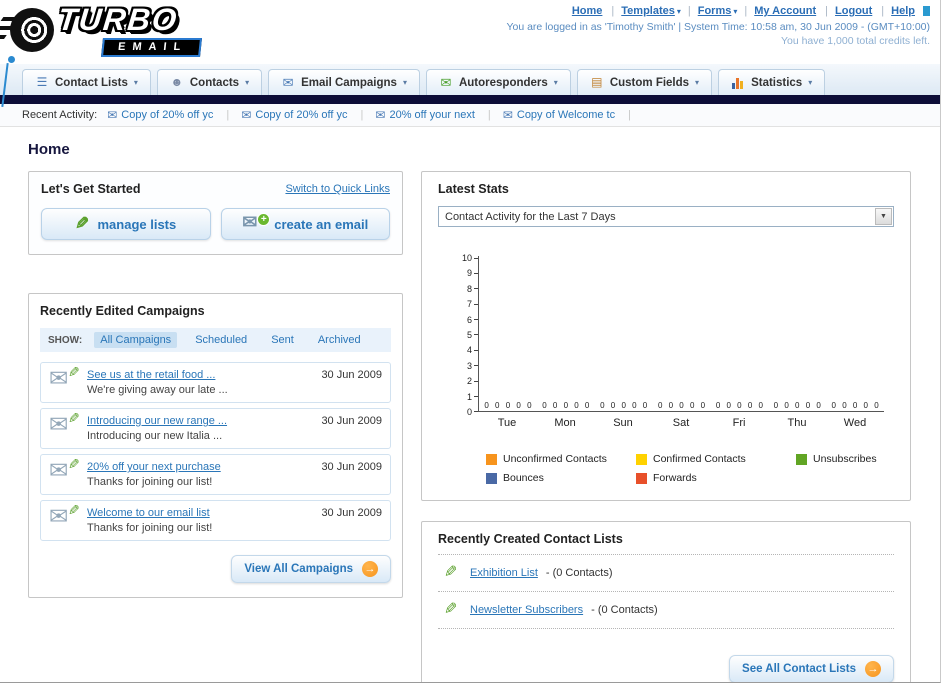 The width and height of the screenshot is (941, 683). Describe the element at coordinates (623, 423) in the screenshot. I see `x-axis-label: Sun` at that location.